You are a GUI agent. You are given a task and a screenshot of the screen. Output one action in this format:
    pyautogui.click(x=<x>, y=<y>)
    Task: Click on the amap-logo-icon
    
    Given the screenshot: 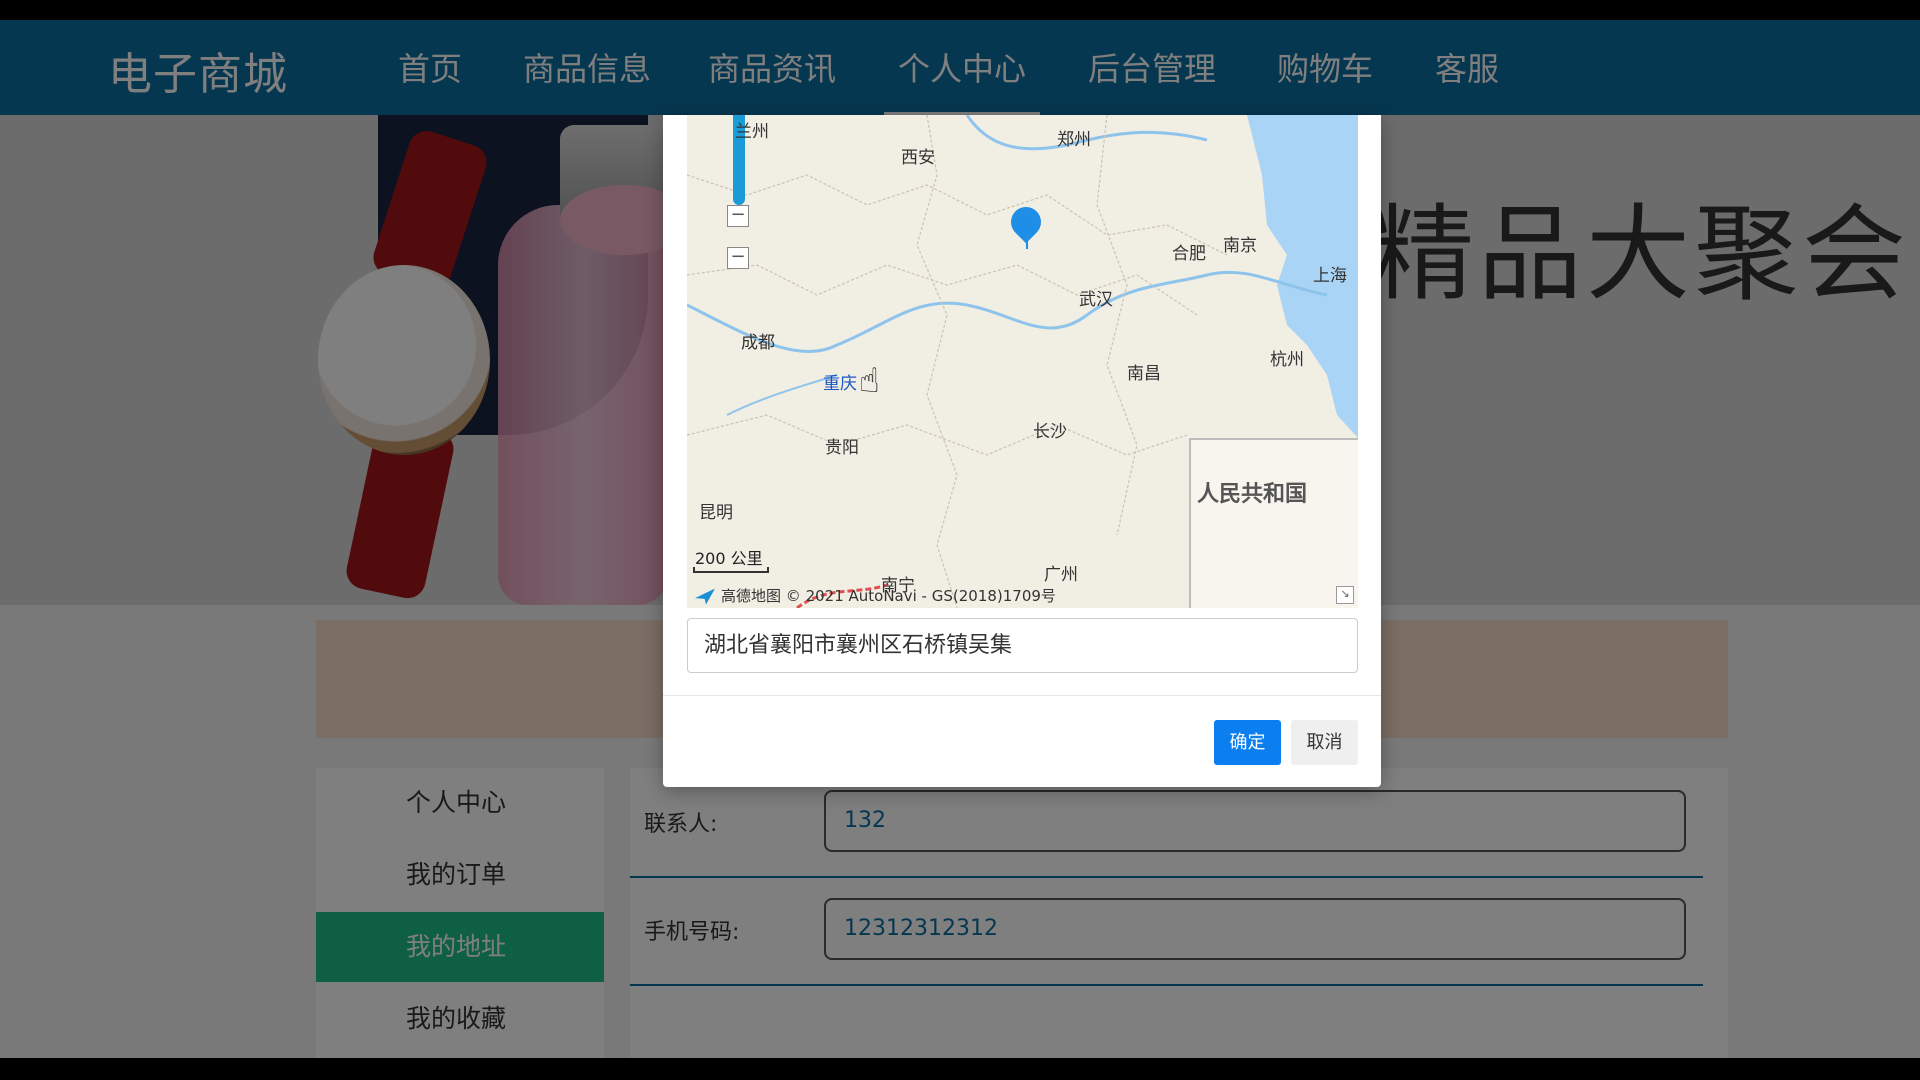 What is the action you would take?
    pyautogui.click(x=705, y=596)
    